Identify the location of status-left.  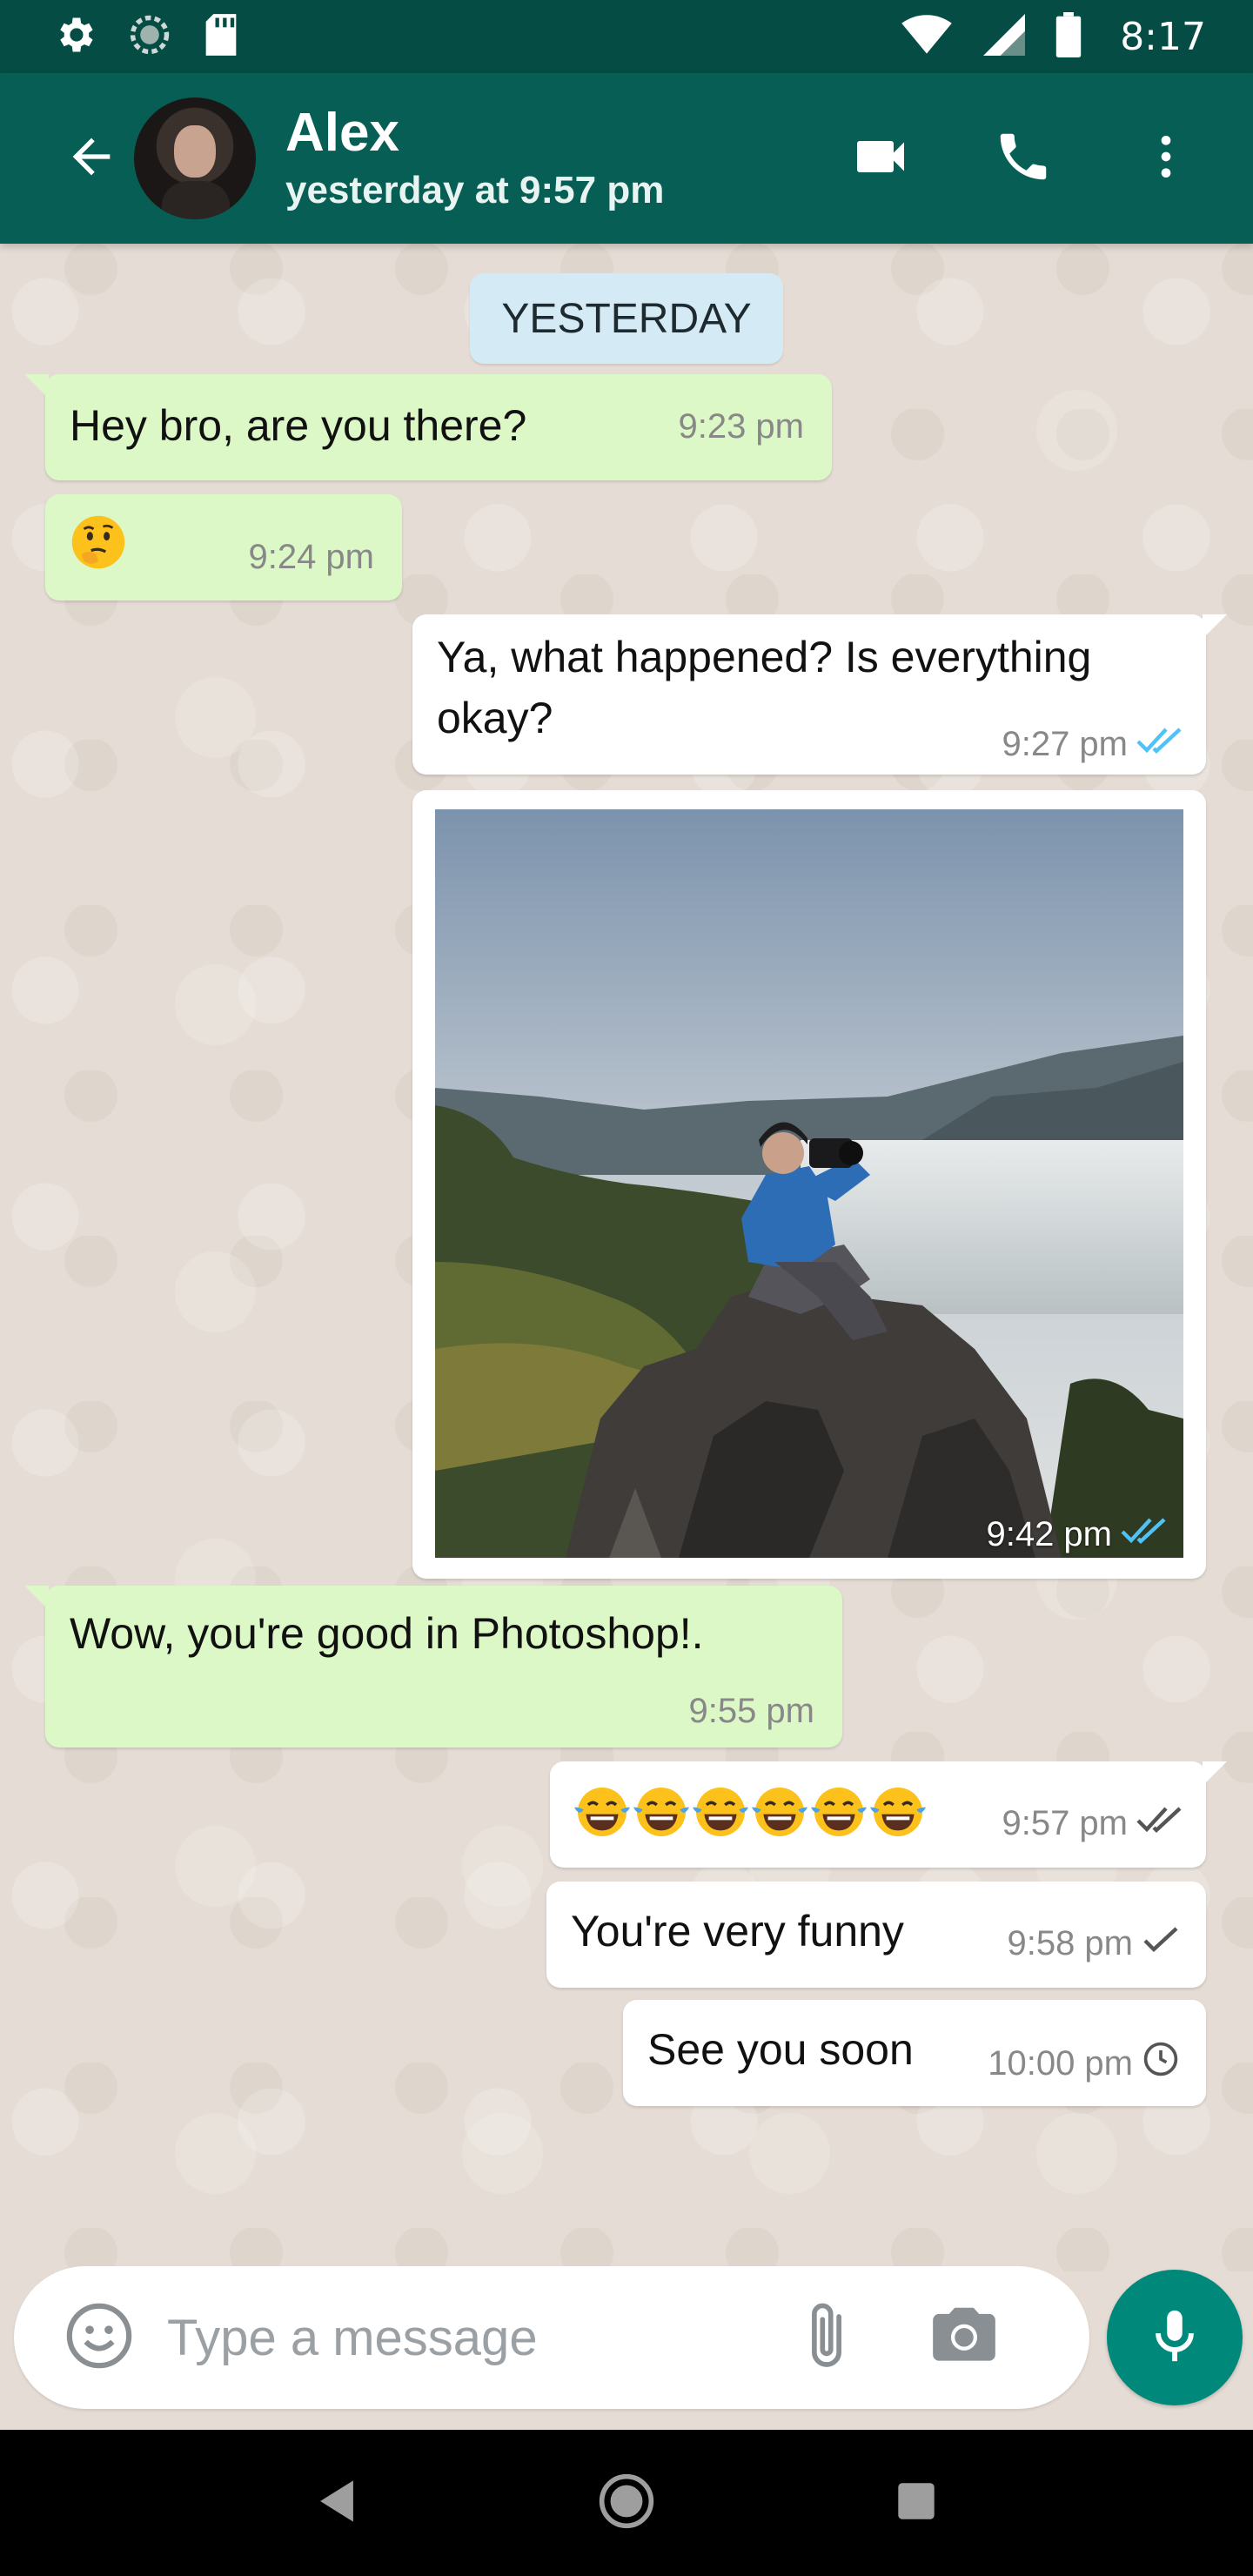
(146, 37).